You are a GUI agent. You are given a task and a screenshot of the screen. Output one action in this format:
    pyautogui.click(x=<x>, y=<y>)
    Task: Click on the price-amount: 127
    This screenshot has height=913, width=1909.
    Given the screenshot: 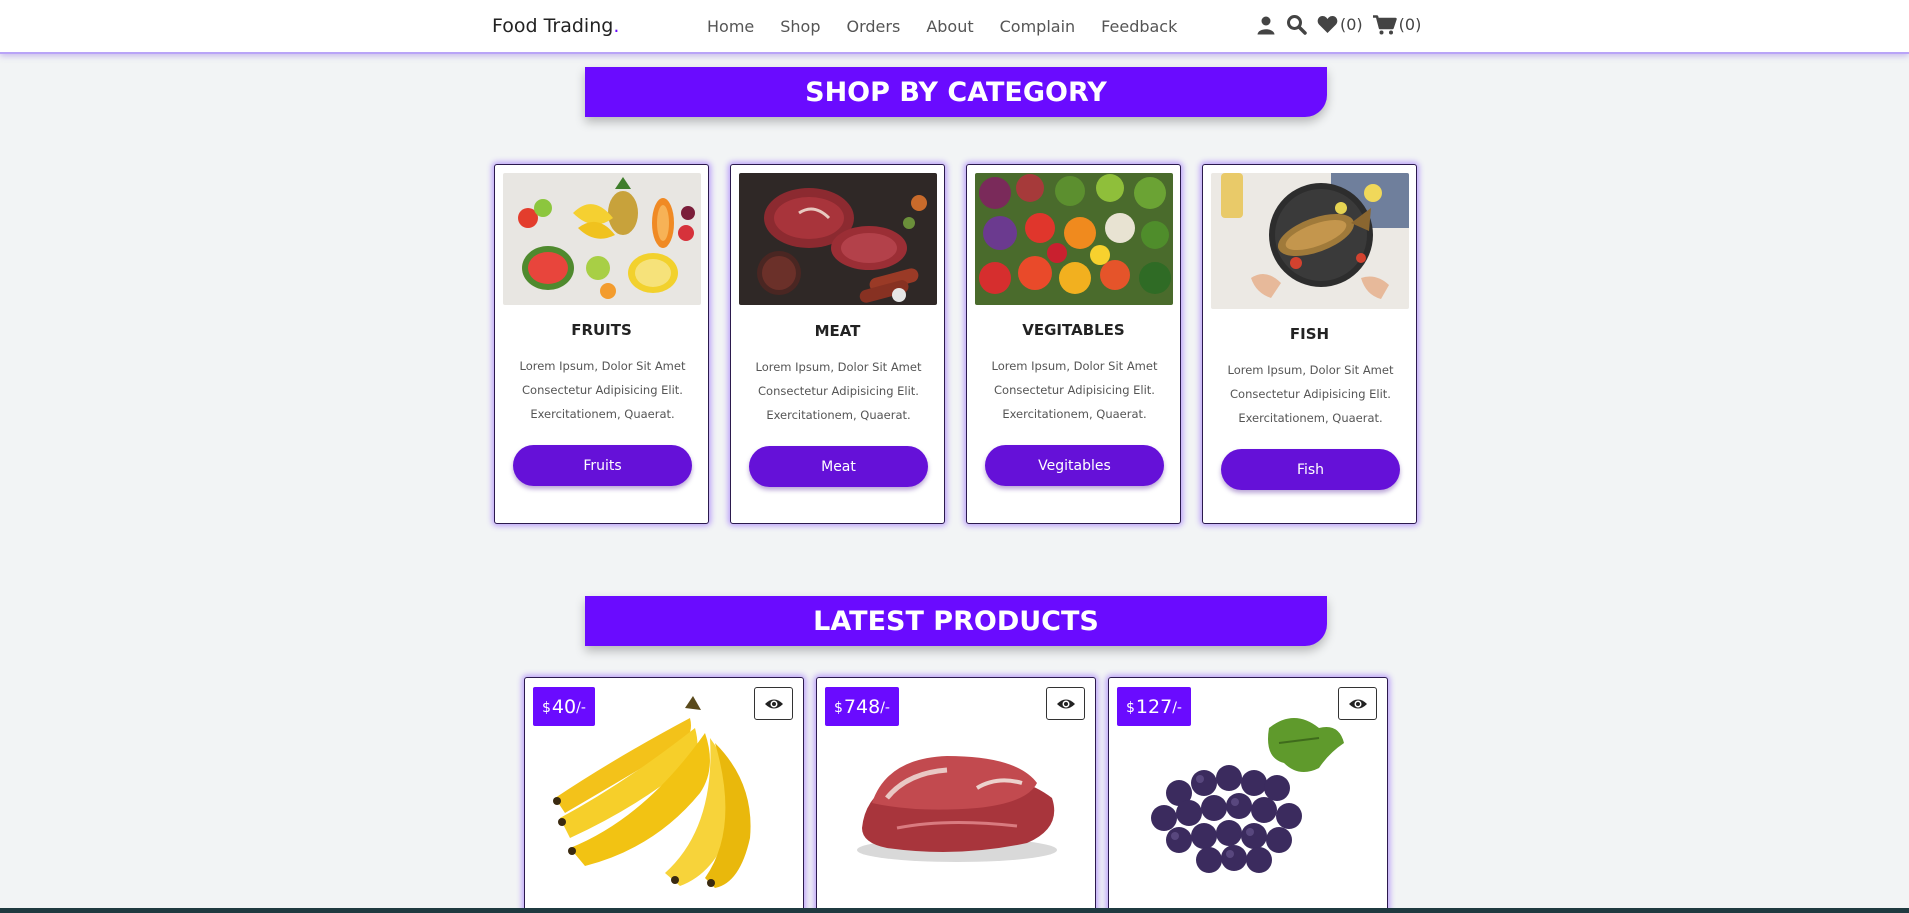 What is the action you would take?
    pyautogui.click(x=1154, y=706)
    